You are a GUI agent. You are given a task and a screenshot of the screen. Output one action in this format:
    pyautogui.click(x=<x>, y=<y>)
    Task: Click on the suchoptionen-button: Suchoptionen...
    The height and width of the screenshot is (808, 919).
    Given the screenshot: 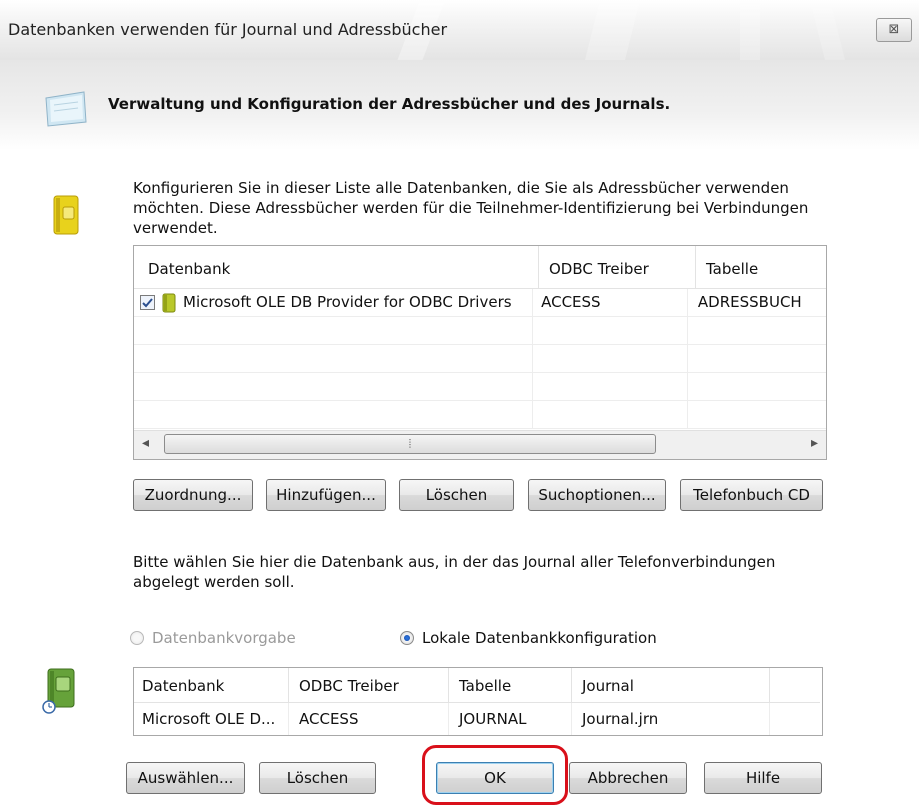 What is the action you would take?
    pyautogui.click(x=597, y=495)
    